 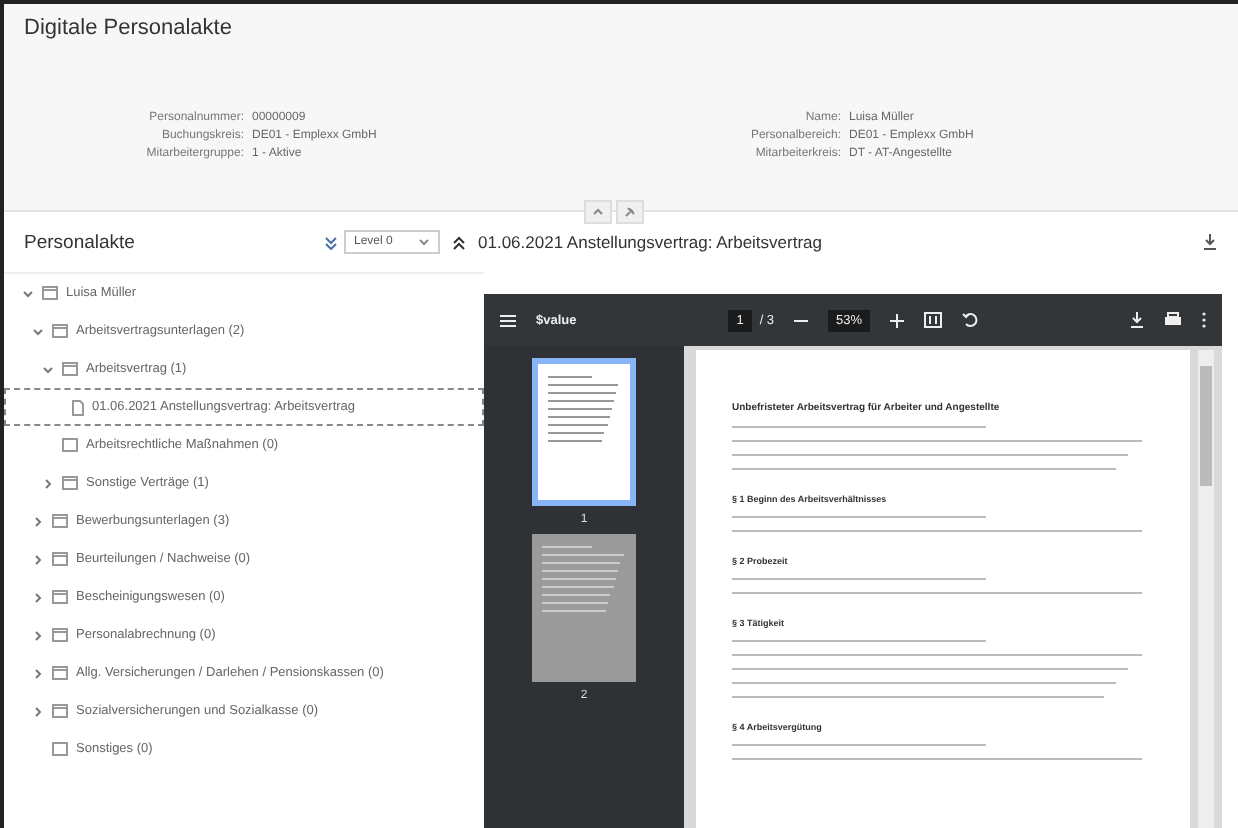 I want to click on menu-icon, so click(x=508, y=320).